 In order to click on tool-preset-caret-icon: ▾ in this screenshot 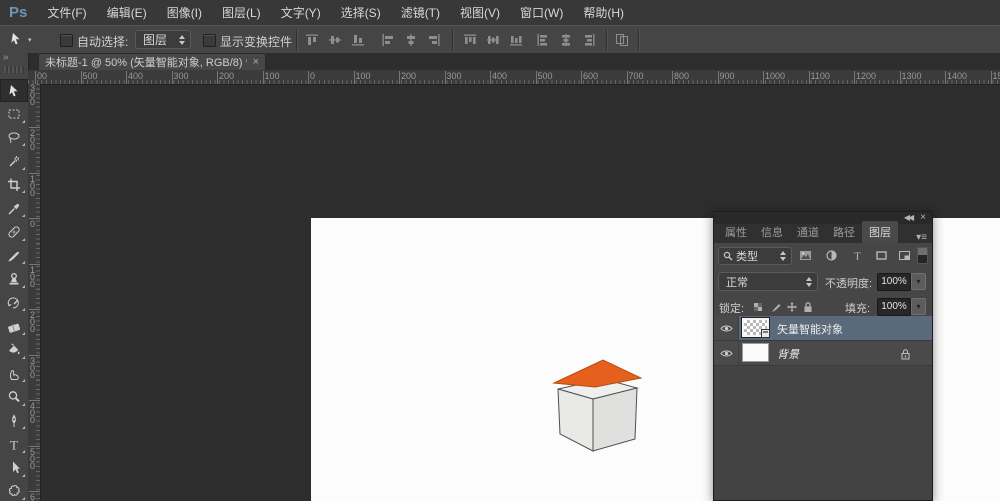, I will do `click(30, 40)`.